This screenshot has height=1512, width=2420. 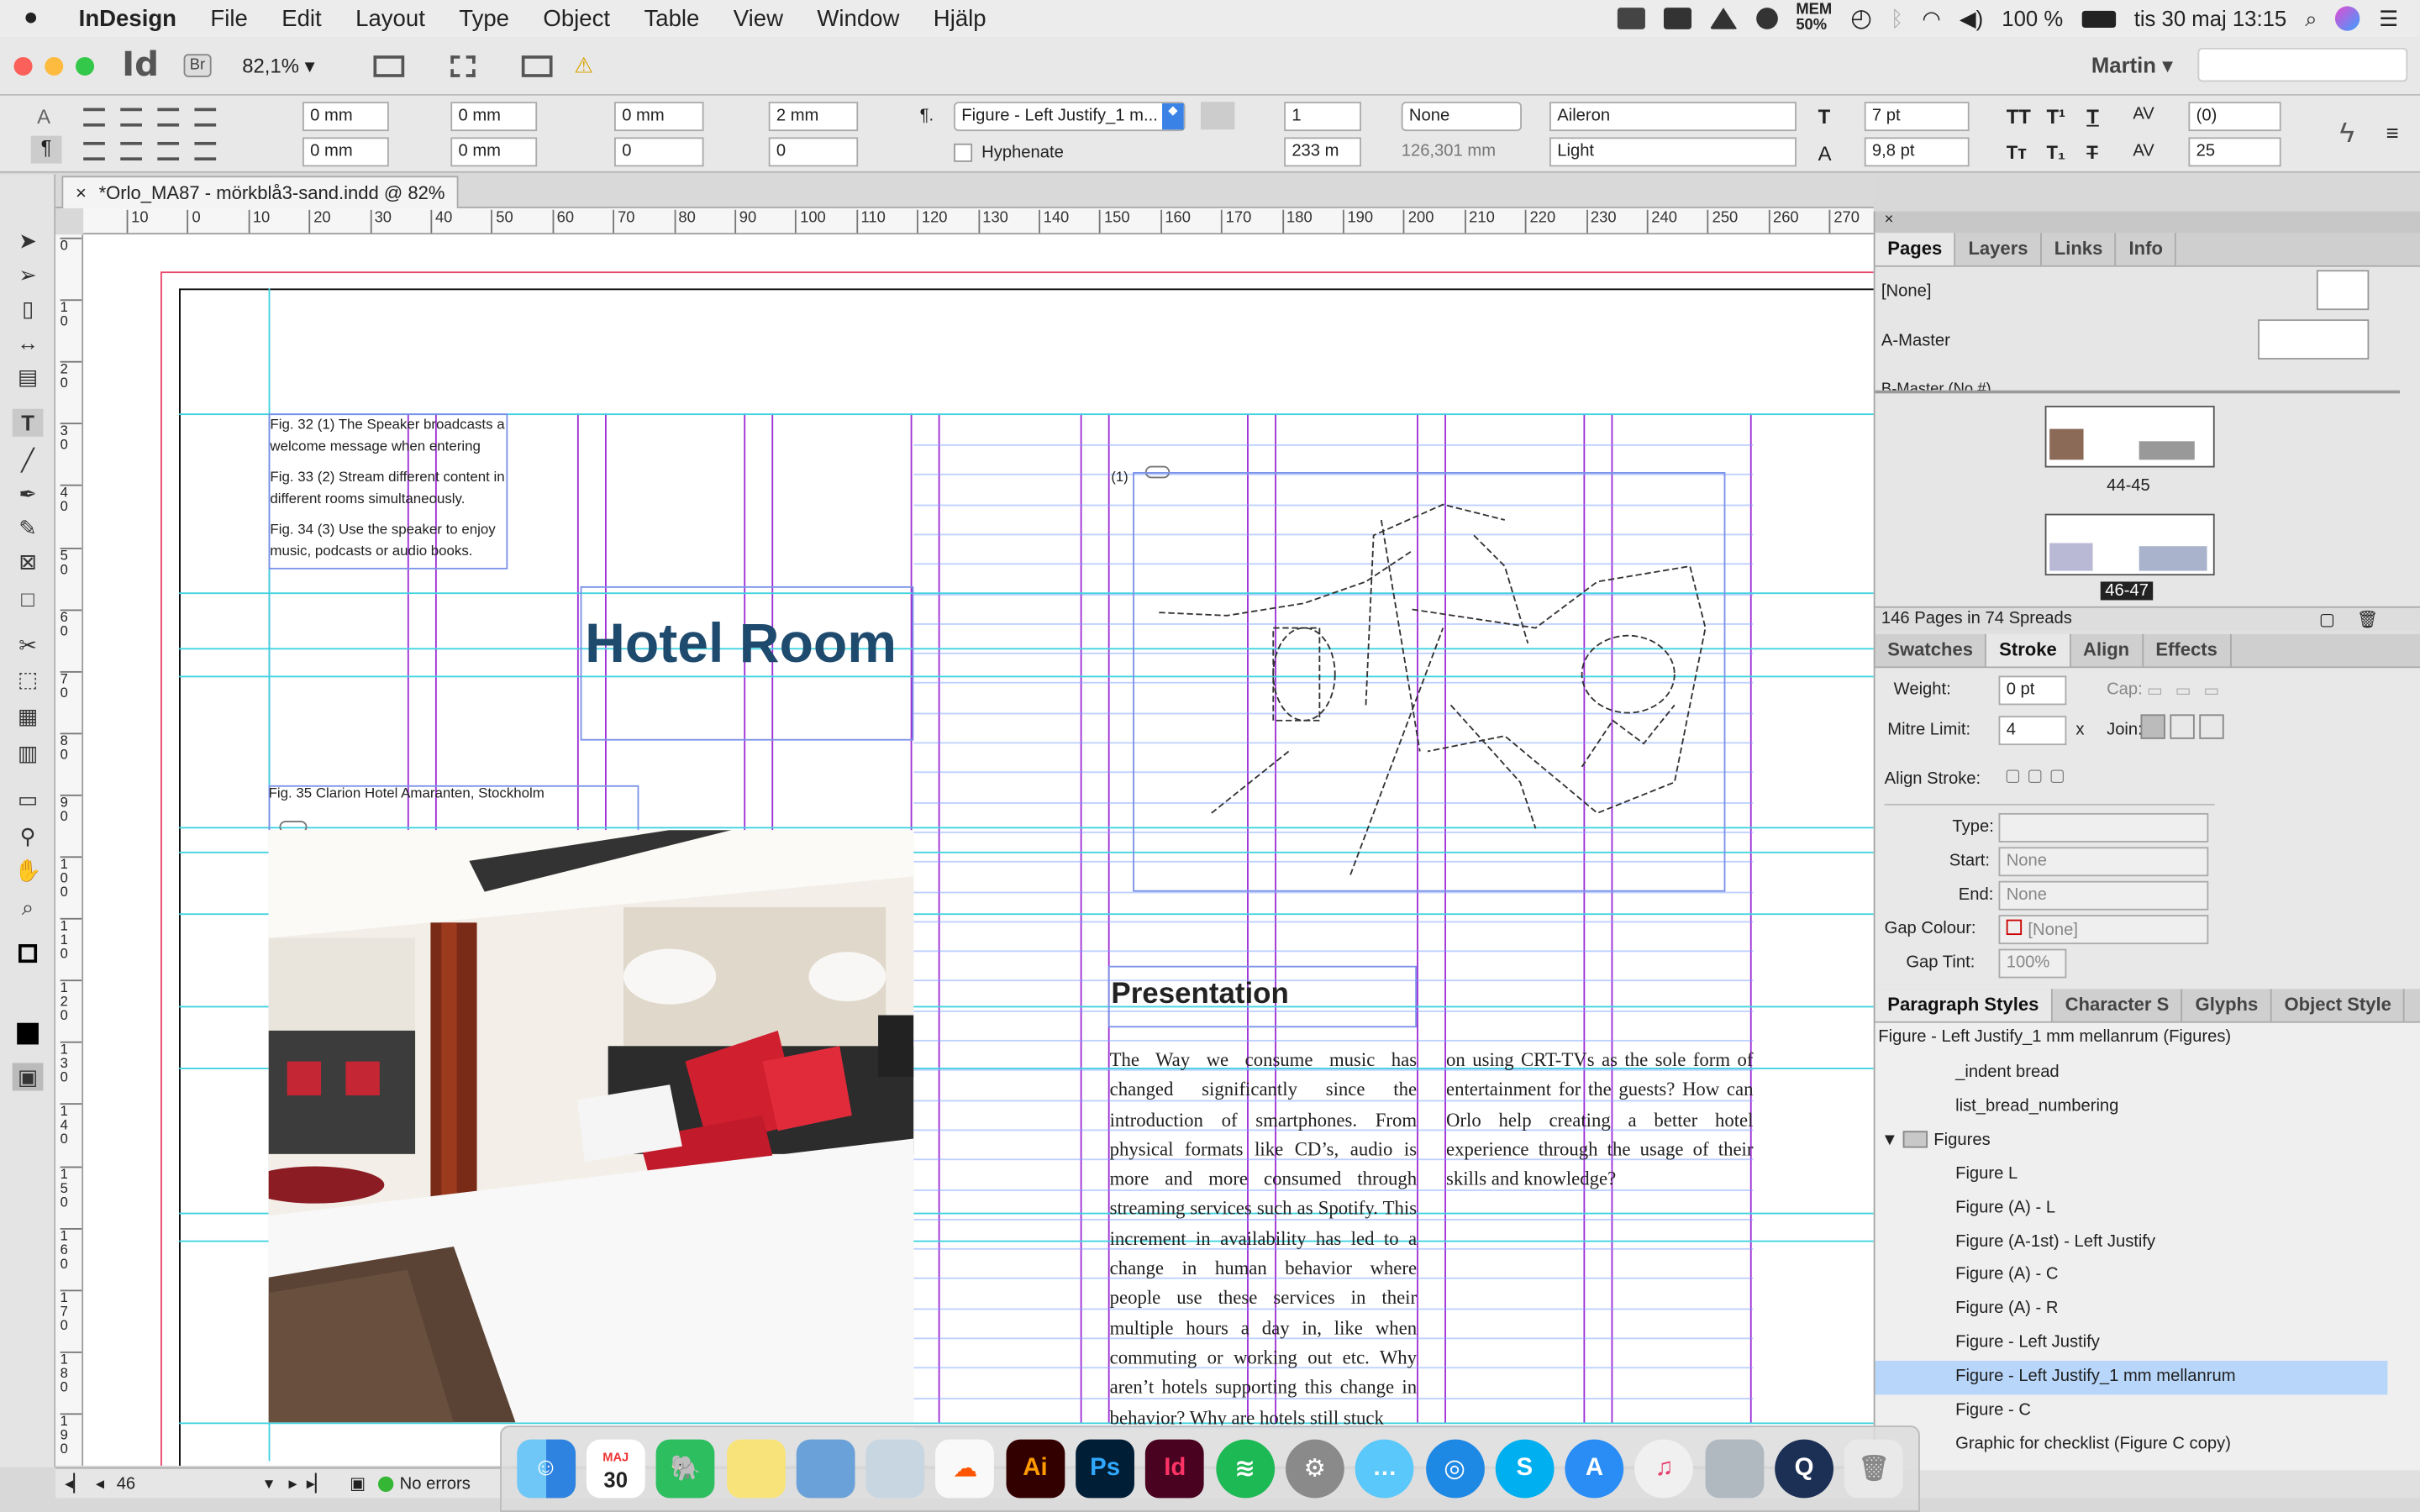 What do you see at coordinates (2132, 1073) in the screenshot?
I see `paragraph-style-item: _indent bread` at bounding box center [2132, 1073].